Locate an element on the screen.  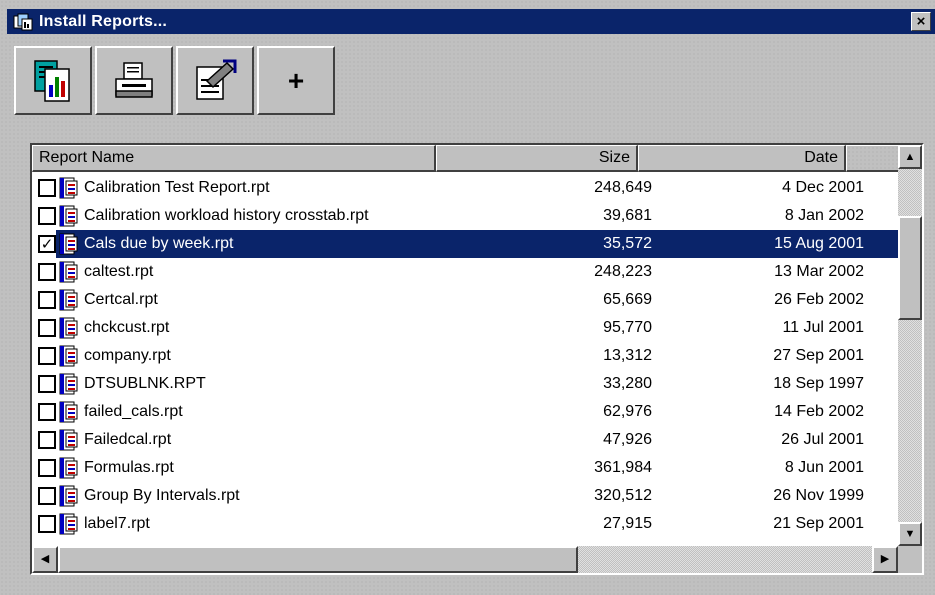
cell-report-name: Group By Intervals.rpt is located at coordinates (162, 495).